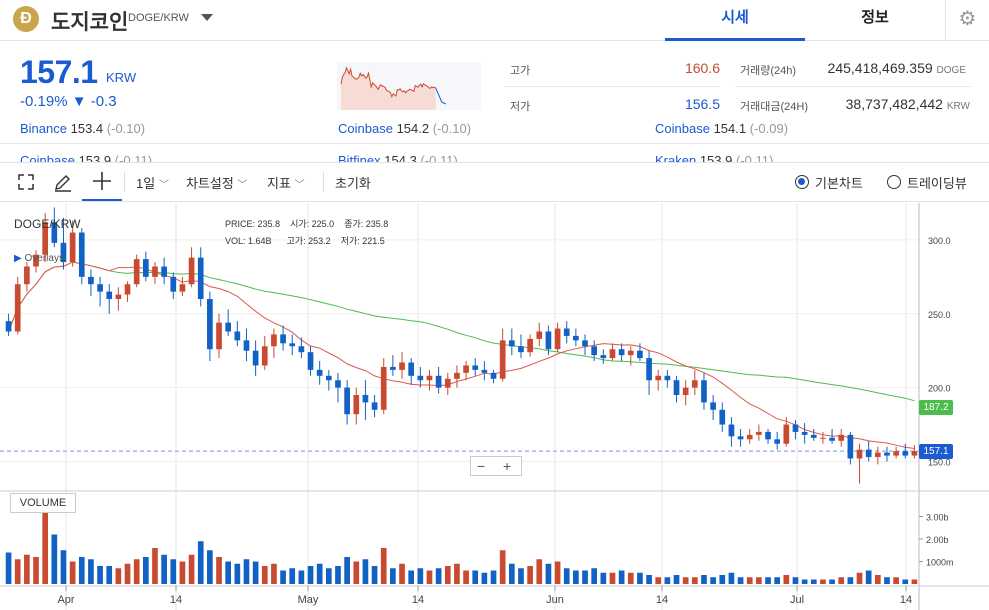 Image resolution: width=989 pixels, height=610 pixels. I want to click on exchange-value: 154.3, so click(400, 157).